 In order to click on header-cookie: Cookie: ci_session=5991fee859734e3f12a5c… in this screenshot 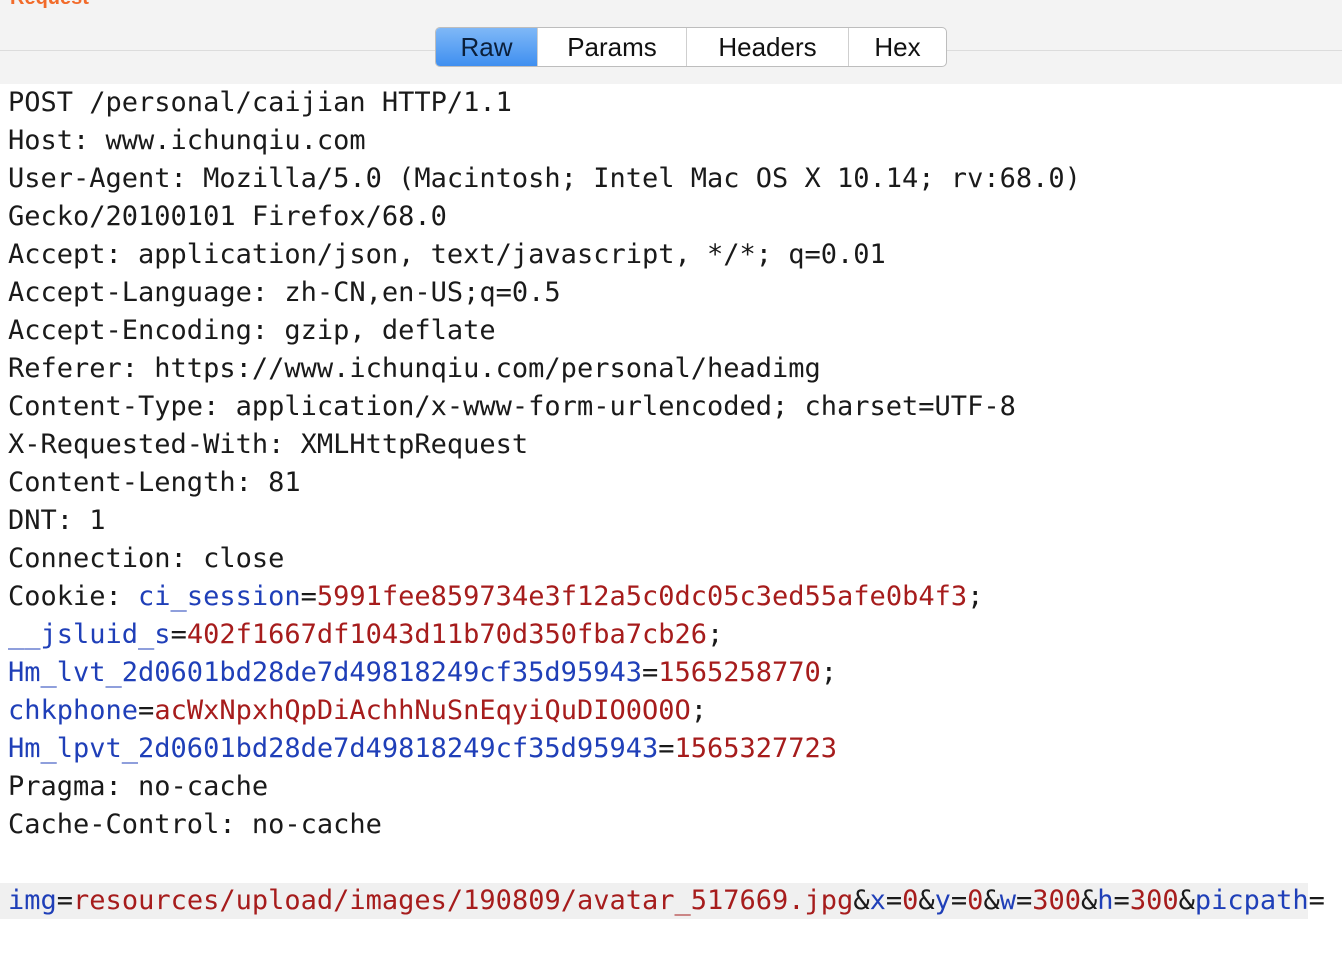, I will do `click(496, 596)`.